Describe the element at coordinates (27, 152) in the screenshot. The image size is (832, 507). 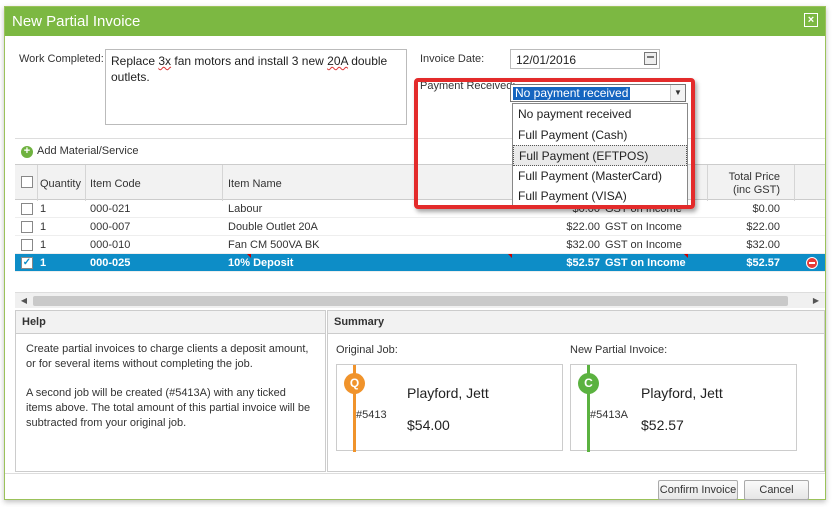
I see `add-icon: +` at that location.